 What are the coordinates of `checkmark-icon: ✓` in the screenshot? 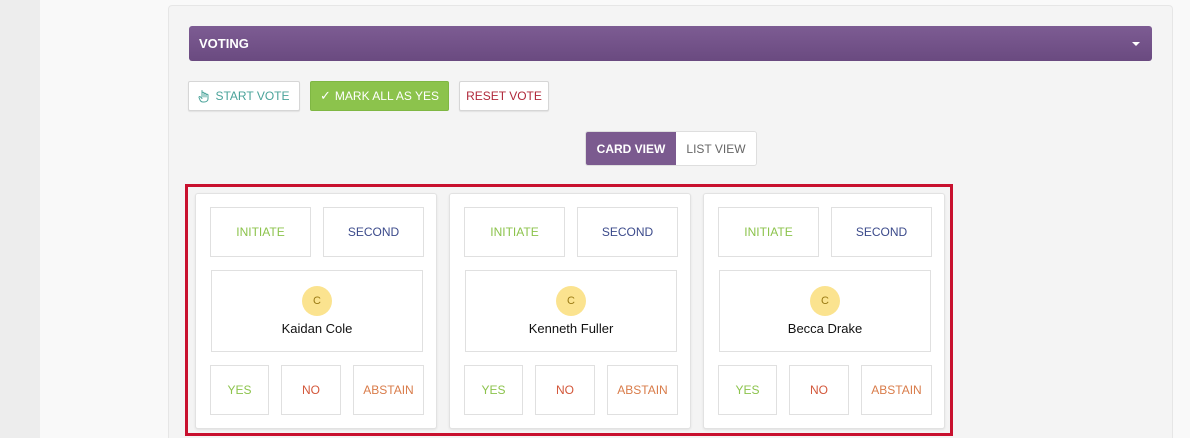 It's located at (325, 95).